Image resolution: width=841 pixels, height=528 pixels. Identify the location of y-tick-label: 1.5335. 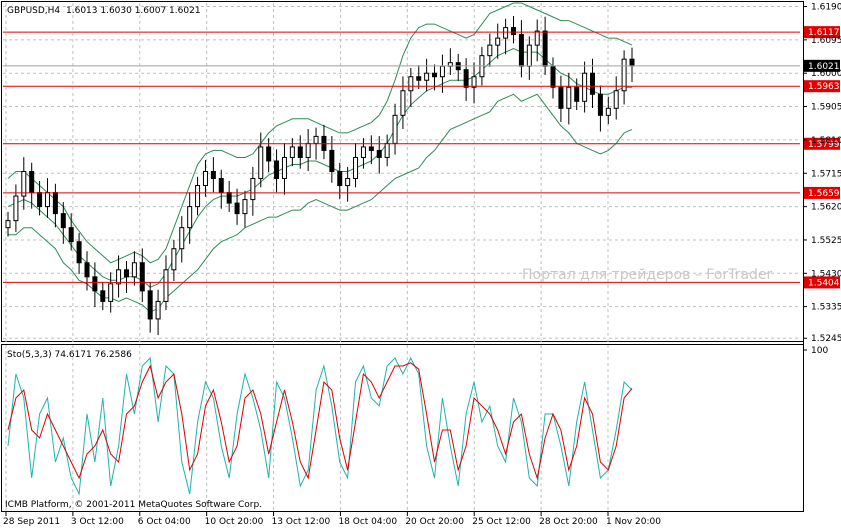
(826, 308).